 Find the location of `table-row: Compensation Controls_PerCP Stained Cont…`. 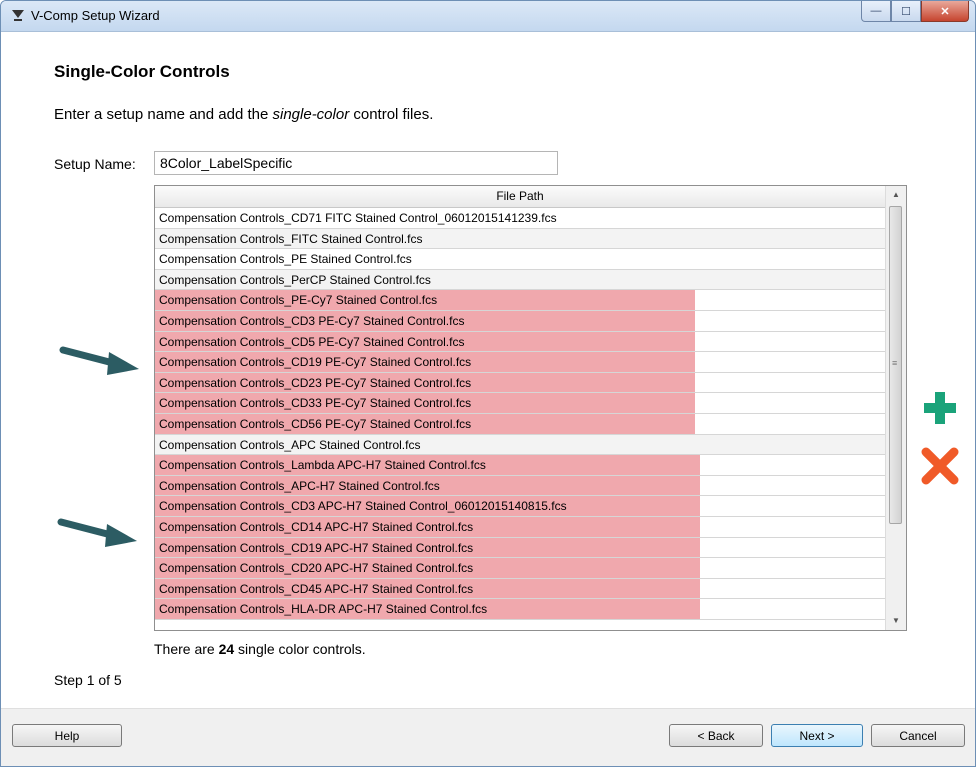

table-row: Compensation Controls_PerCP Stained Cont… is located at coordinates (520, 280).